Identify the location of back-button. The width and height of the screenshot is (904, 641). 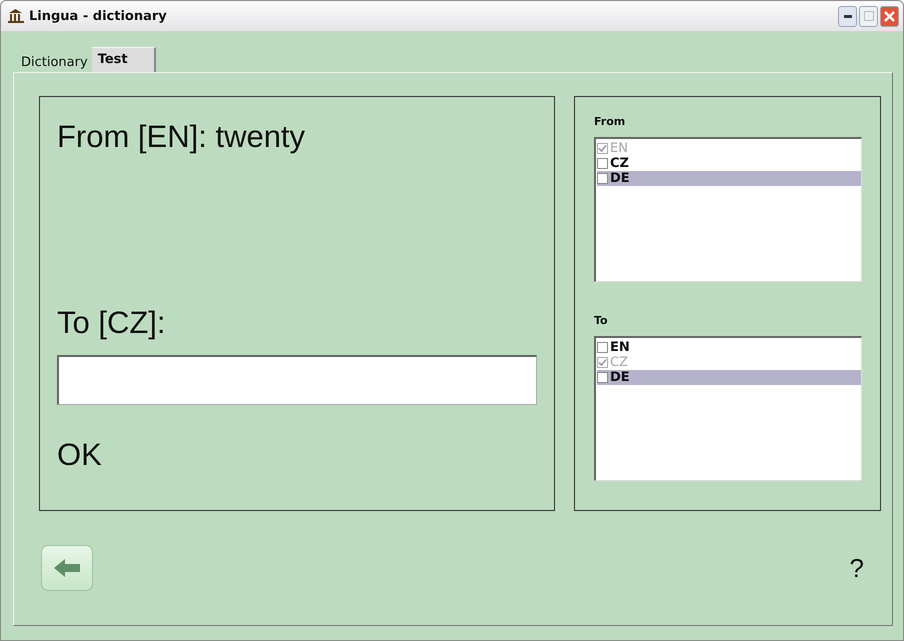
(67, 568).